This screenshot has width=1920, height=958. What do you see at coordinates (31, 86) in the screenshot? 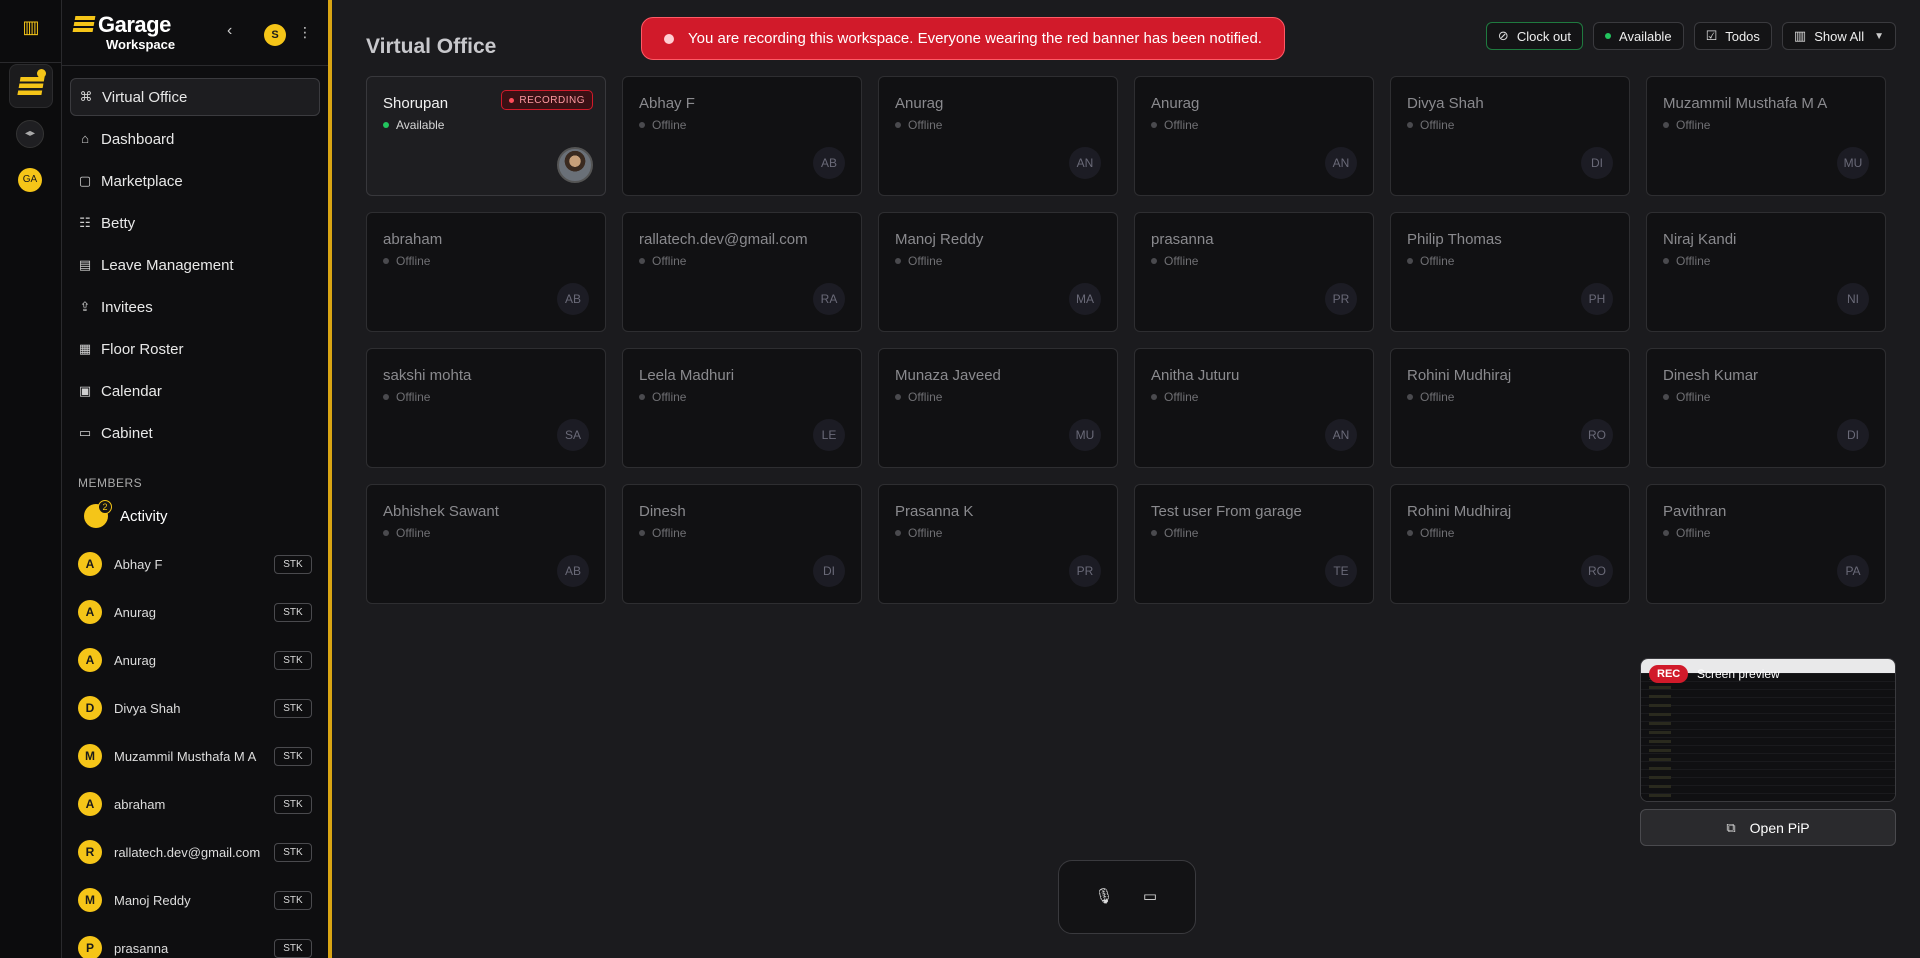
I see `workspace-switcher` at bounding box center [31, 86].